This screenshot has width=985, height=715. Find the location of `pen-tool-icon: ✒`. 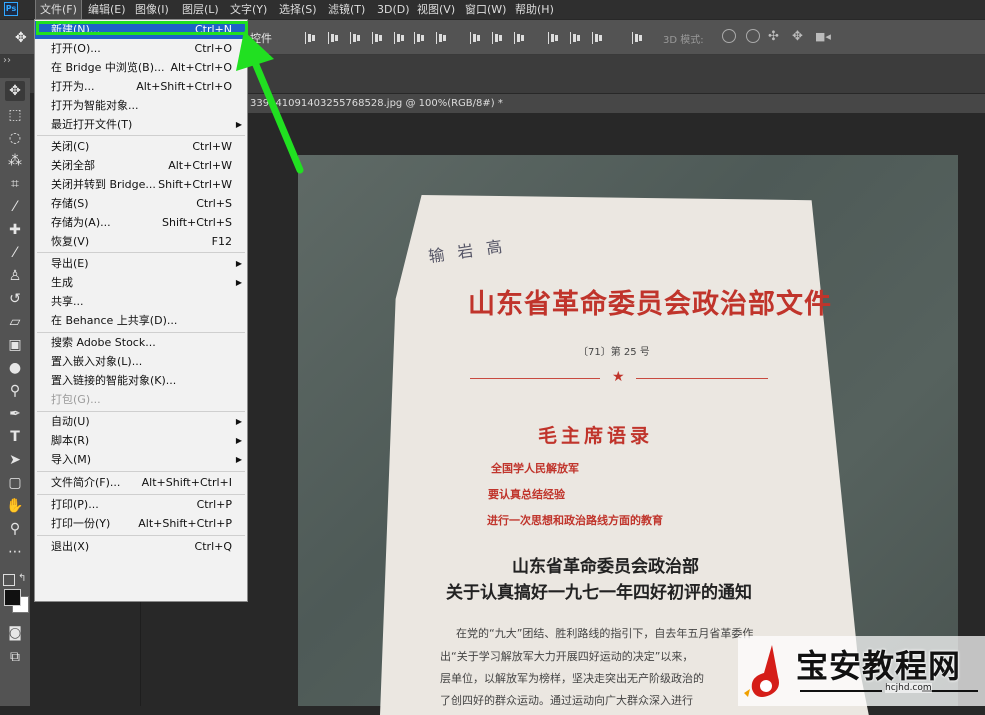

pen-tool-icon: ✒ is located at coordinates (15, 414).